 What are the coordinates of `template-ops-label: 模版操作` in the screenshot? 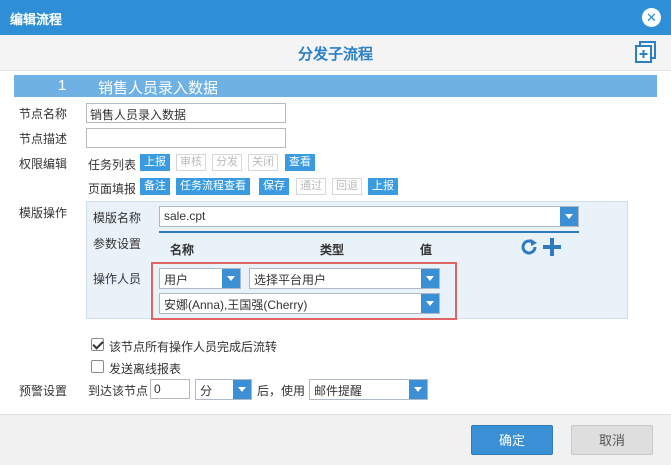 It's located at (43, 213).